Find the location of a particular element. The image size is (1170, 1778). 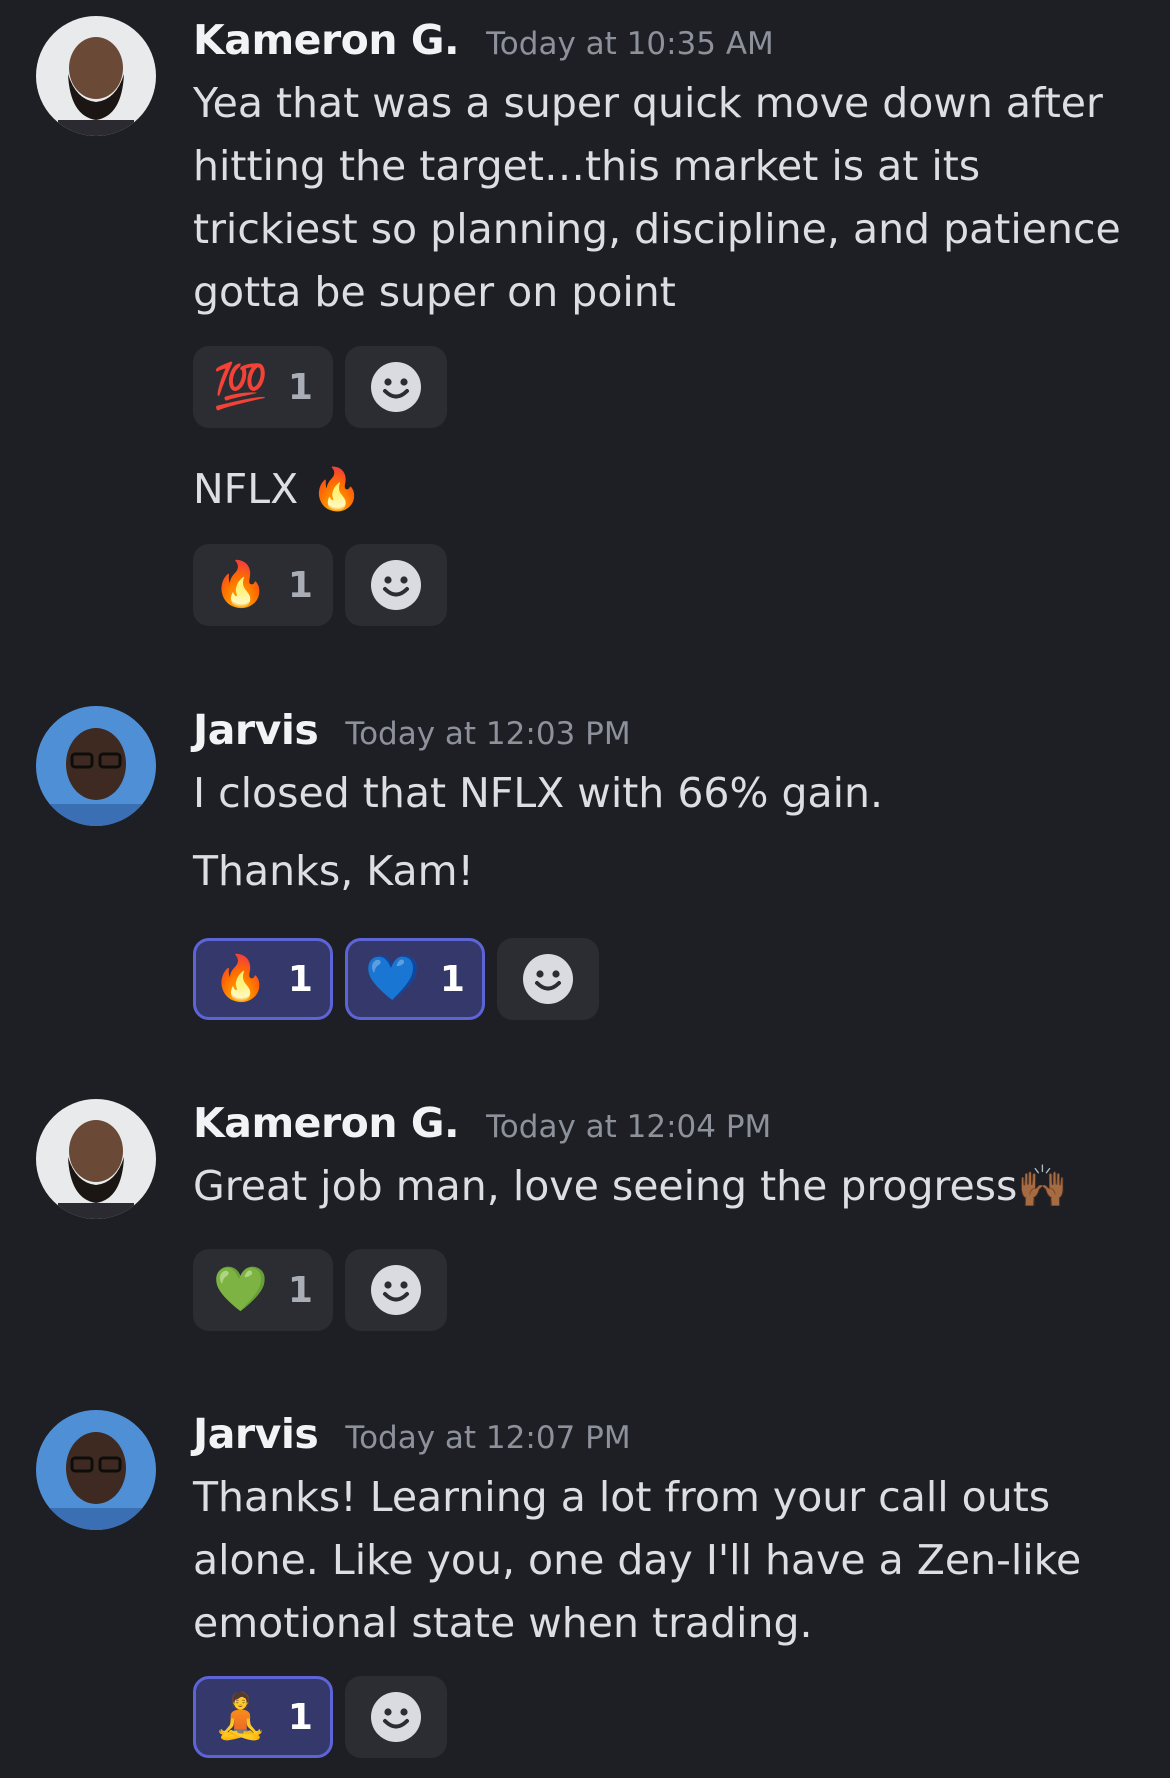

reaction-blue-heart: 💙 1 is located at coordinates (415, 979).